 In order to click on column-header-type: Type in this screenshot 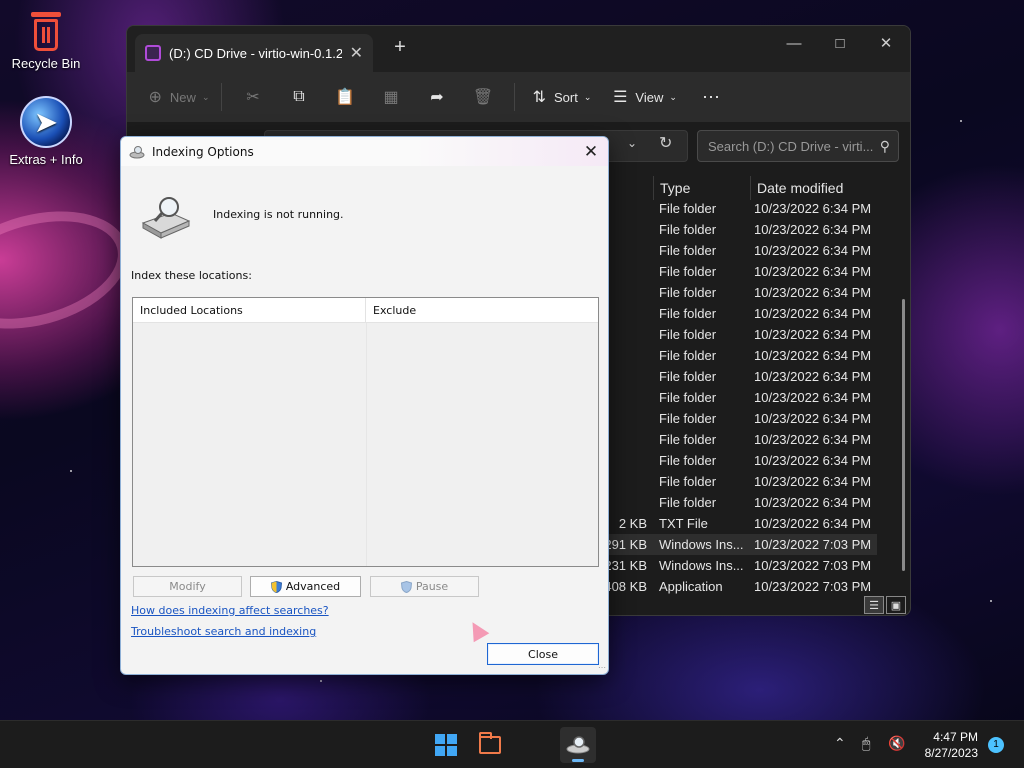, I will do `click(701, 188)`.